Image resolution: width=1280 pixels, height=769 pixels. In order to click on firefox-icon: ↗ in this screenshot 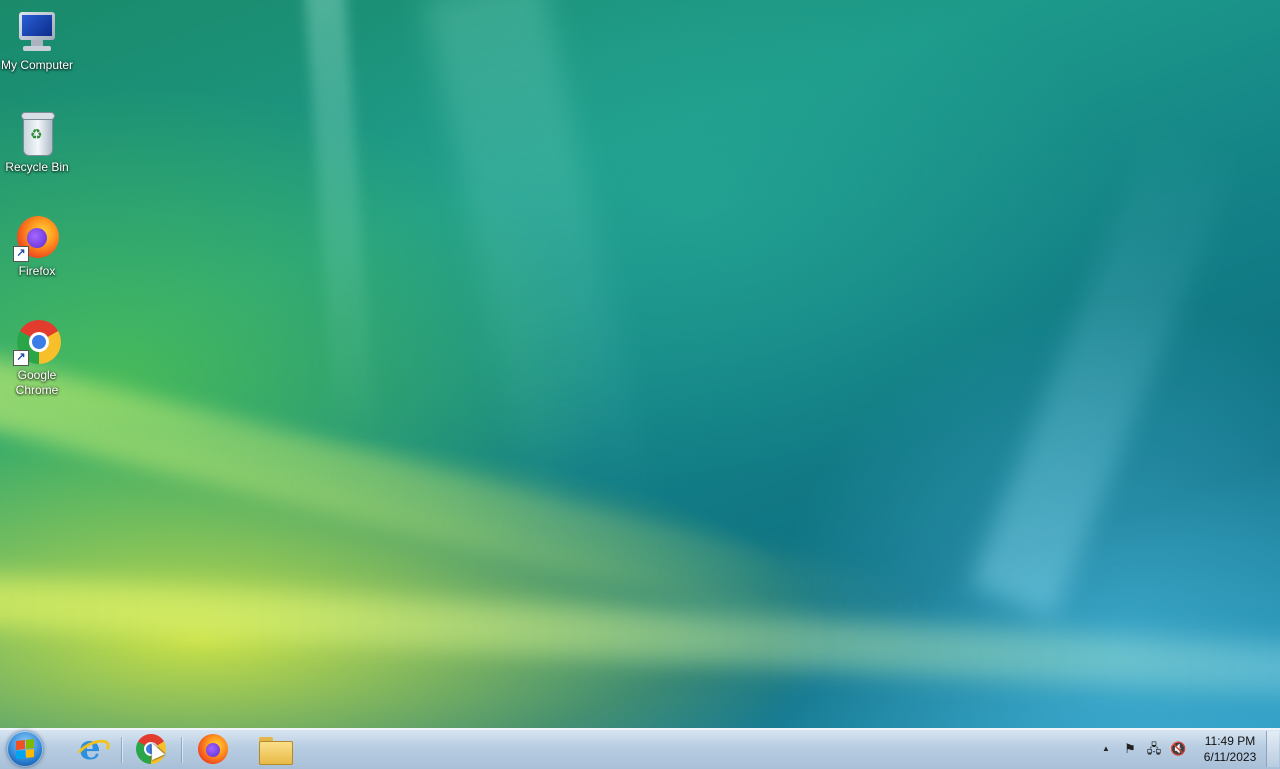, I will do `click(37, 238)`.